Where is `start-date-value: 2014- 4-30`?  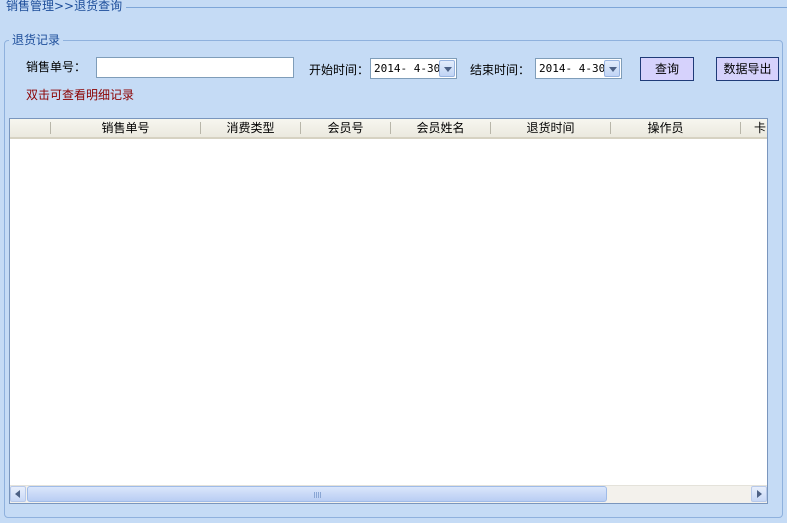
start-date-value: 2014- 4-30 is located at coordinates (407, 68).